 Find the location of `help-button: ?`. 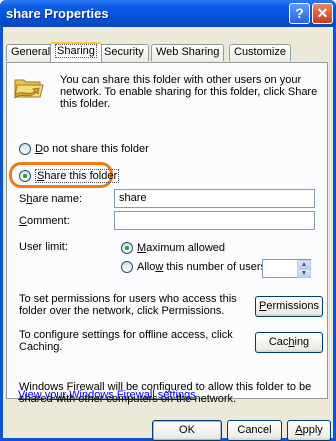

help-button: ? is located at coordinates (299, 13).